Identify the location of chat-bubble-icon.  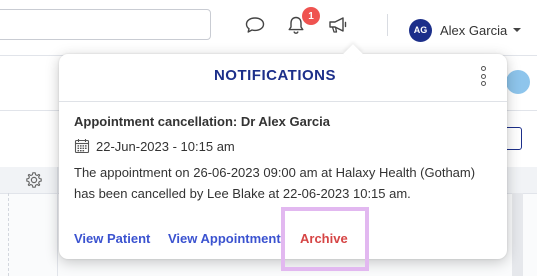
(255, 25).